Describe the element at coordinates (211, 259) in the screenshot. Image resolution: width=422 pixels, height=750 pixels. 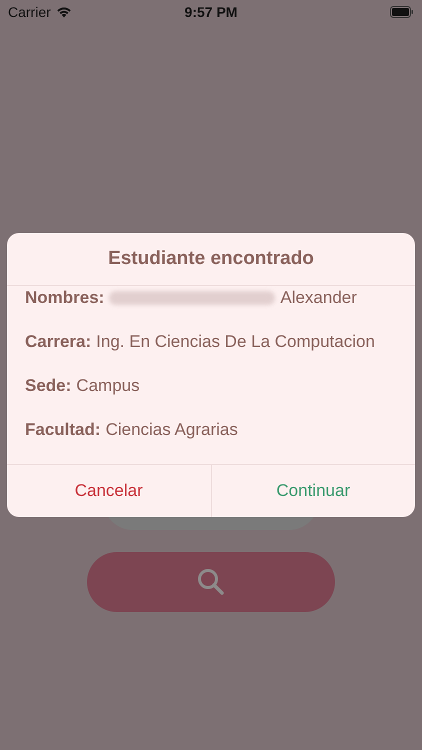
I see `dialog-title: Estudiante encontrado` at that location.